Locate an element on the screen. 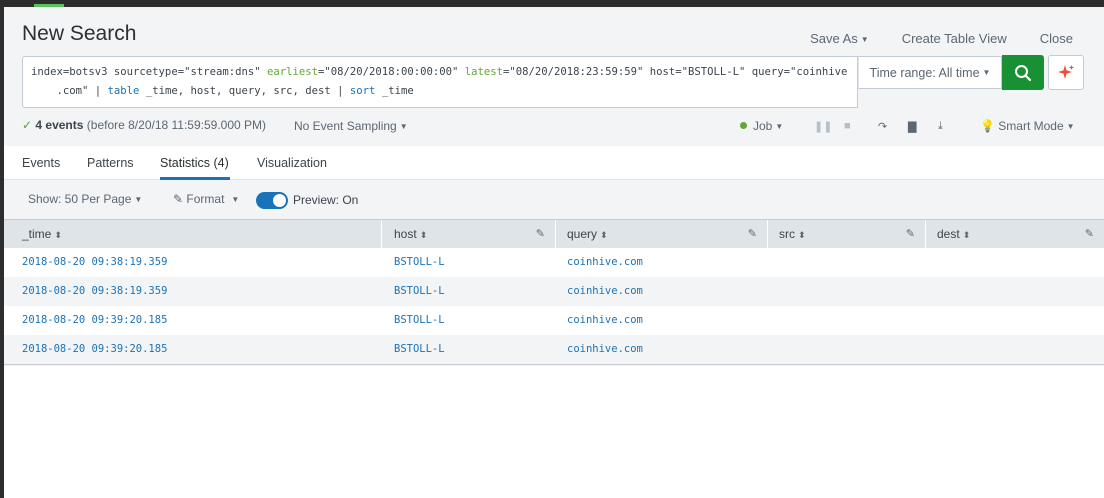 The width and height of the screenshot is (1104, 498). save-as-label: Save As is located at coordinates (834, 38).